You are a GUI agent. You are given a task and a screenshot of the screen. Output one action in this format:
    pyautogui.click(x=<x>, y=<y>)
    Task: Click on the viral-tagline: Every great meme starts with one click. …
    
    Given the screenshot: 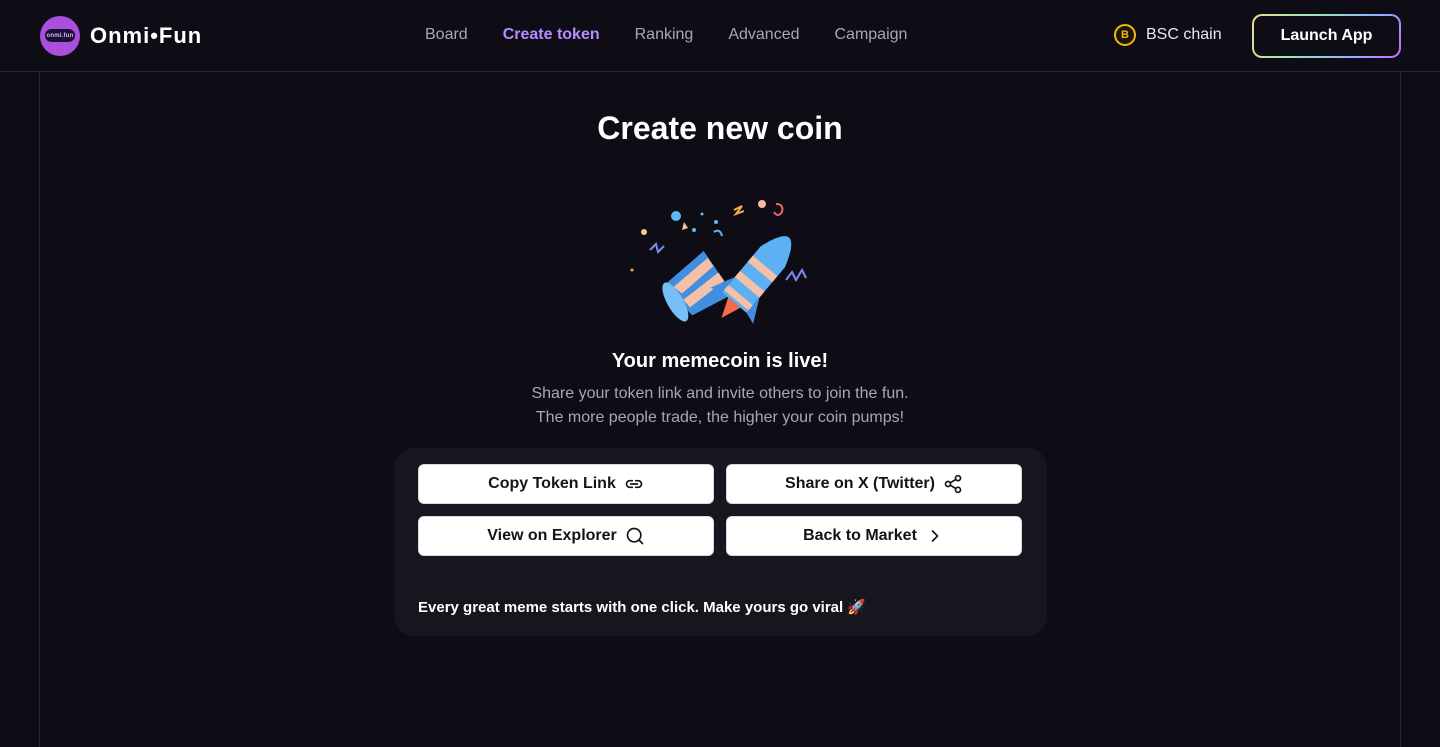 What is the action you would take?
    pyautogui.click(x=642, y=607)
    